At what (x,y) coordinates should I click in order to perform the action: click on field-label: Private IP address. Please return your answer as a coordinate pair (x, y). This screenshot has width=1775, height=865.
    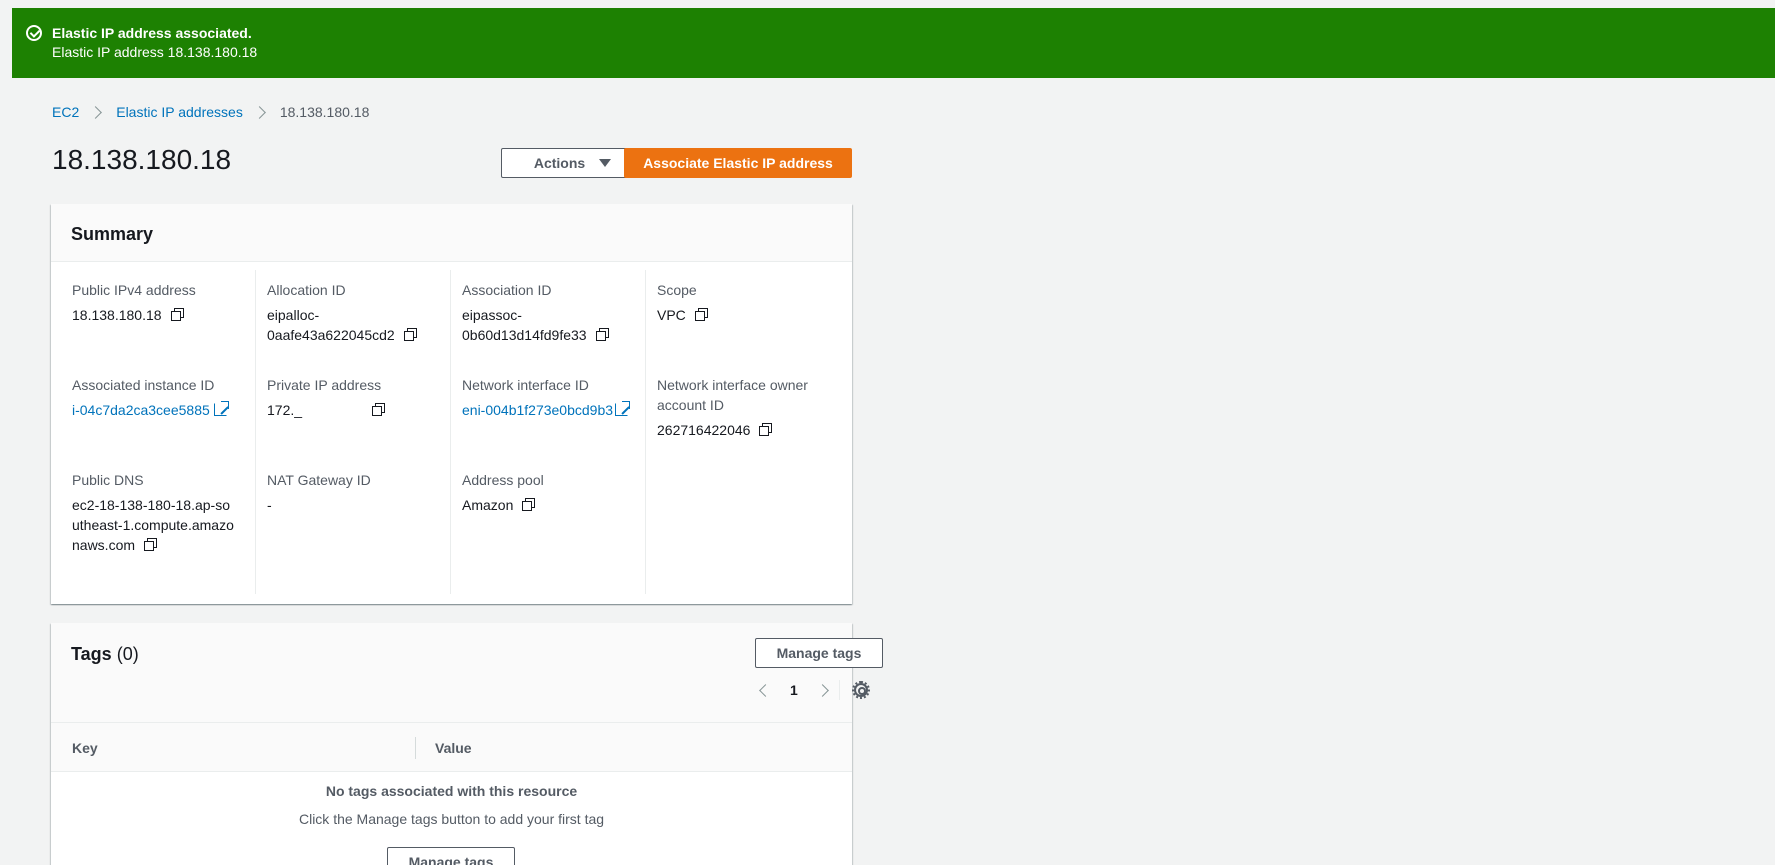
    Looking at the image, I should click on (324, 385).